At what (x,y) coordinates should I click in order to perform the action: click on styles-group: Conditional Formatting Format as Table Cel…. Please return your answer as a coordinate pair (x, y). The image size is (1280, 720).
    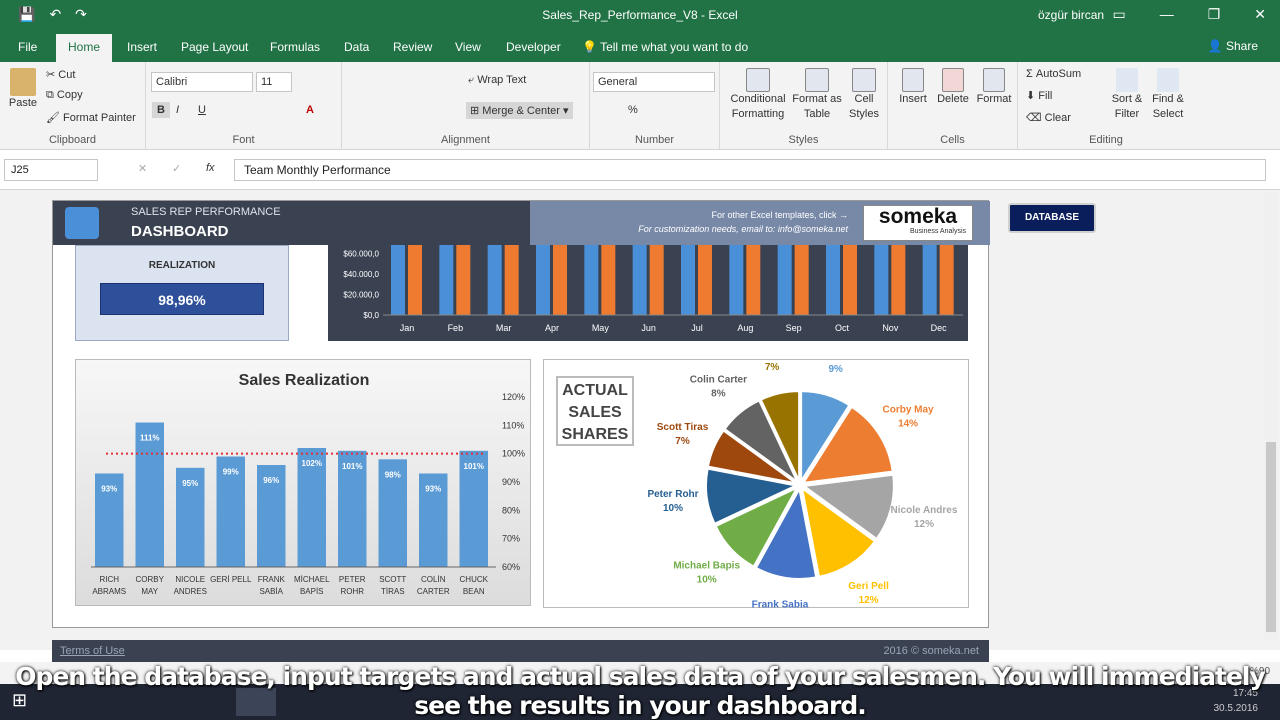
    Looking at the image, I should click on (804, 106).